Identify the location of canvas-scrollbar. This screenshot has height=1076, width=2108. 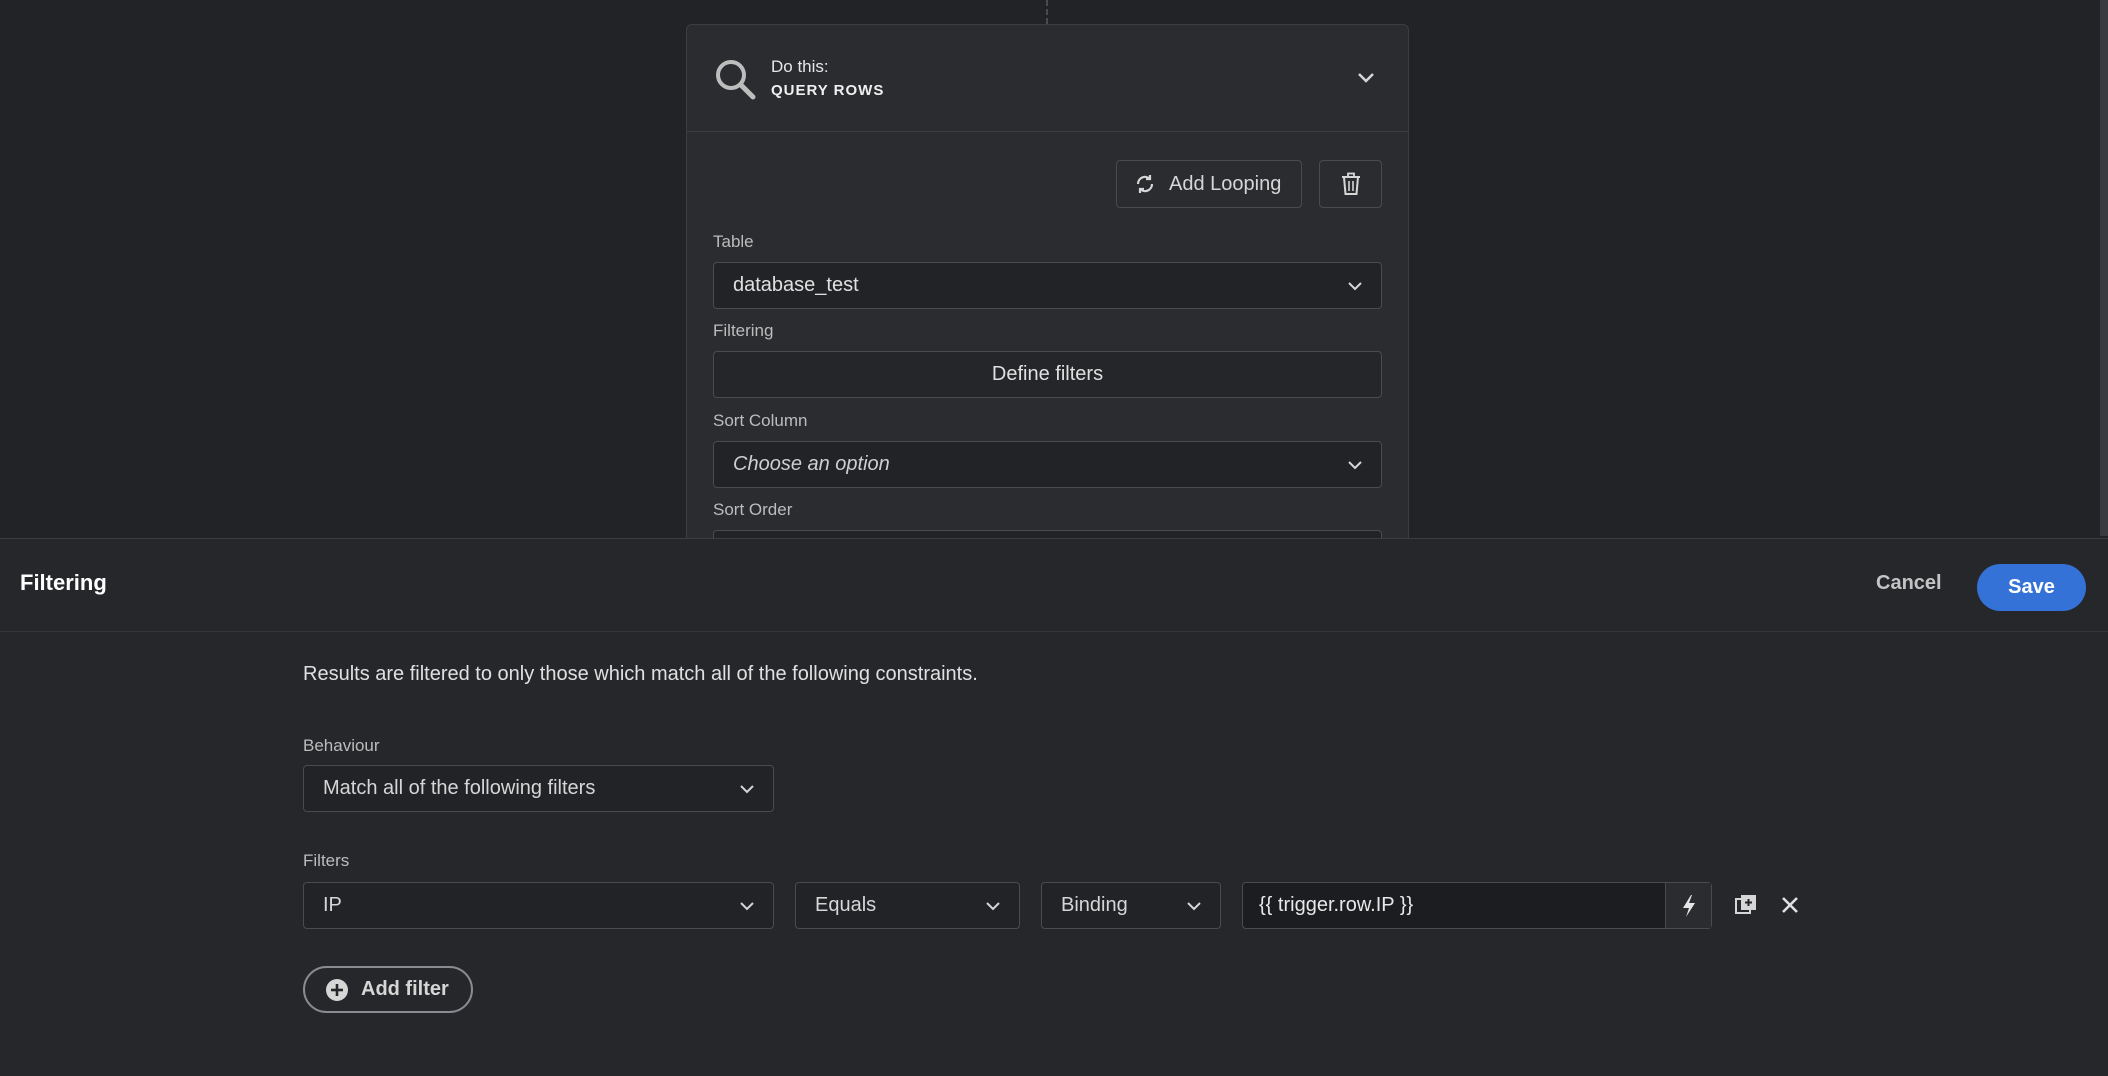
(2104, 268).